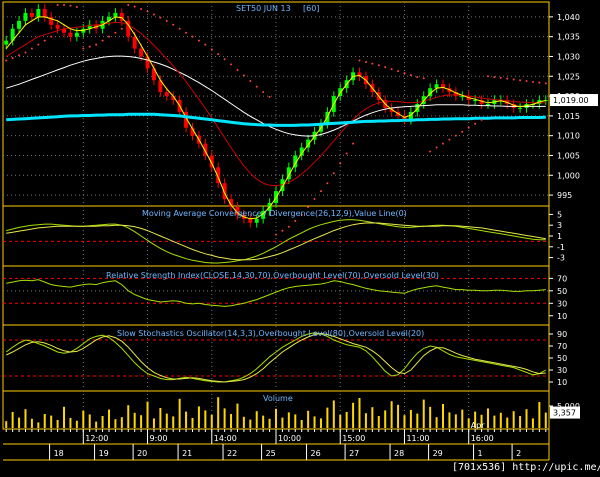  Describe the element at coordinates (263, 8) in the screenshot. I see `chart-title: SET50 JUN 13` at that location.